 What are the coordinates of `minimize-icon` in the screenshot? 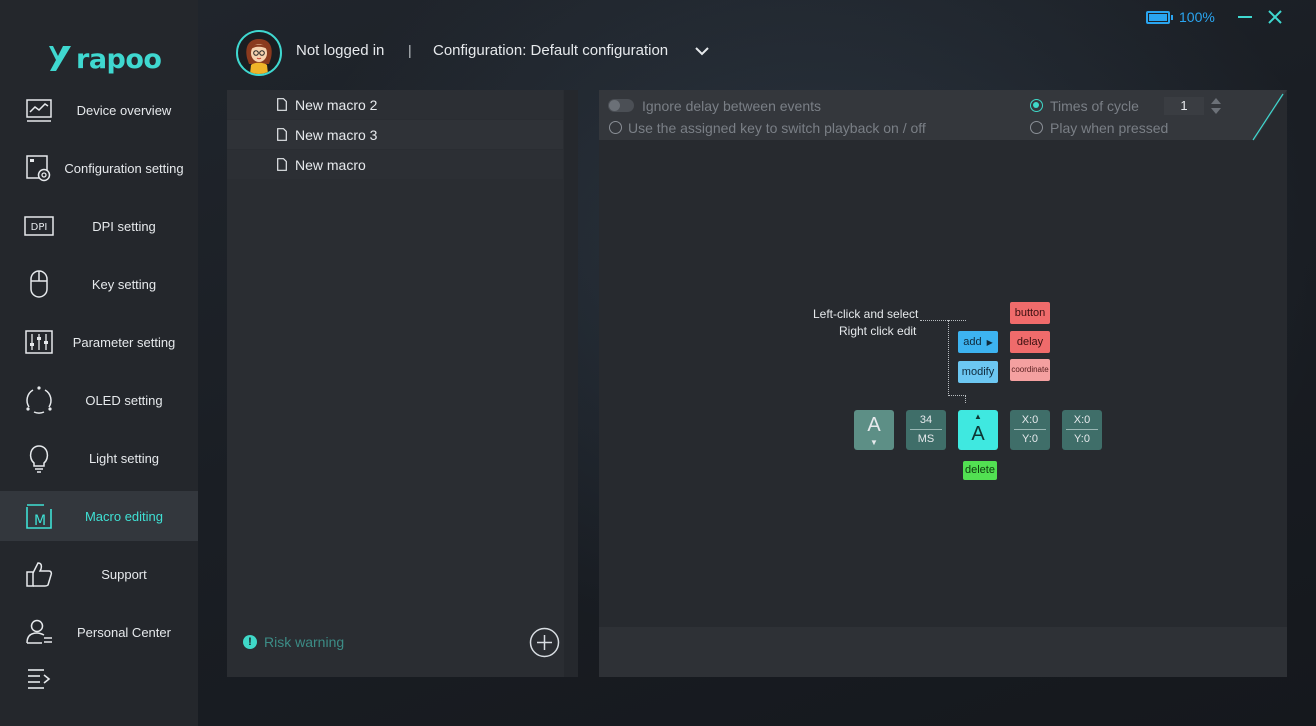 It's located at (1245, 17).